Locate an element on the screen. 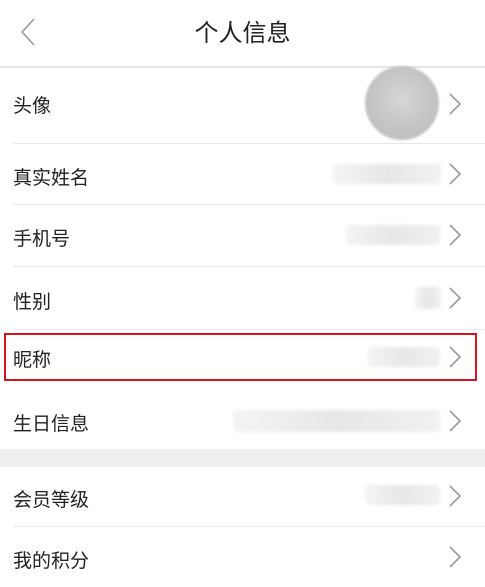  row-label: 头像 is located at coordinates (32, 106).